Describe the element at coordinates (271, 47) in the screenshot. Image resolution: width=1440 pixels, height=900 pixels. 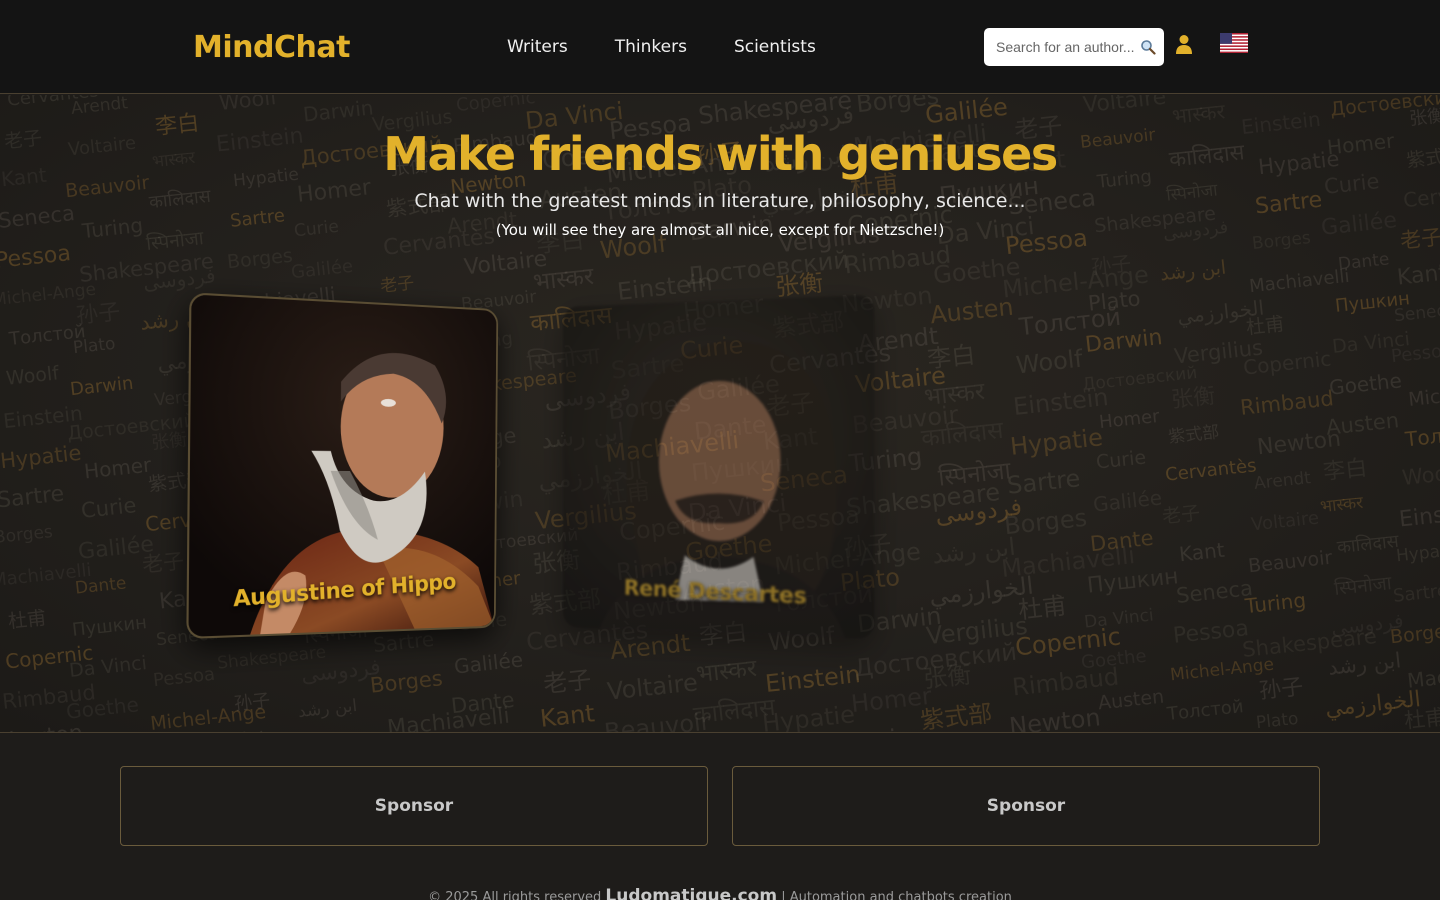
I see `site-logo: MindChat` at that location.